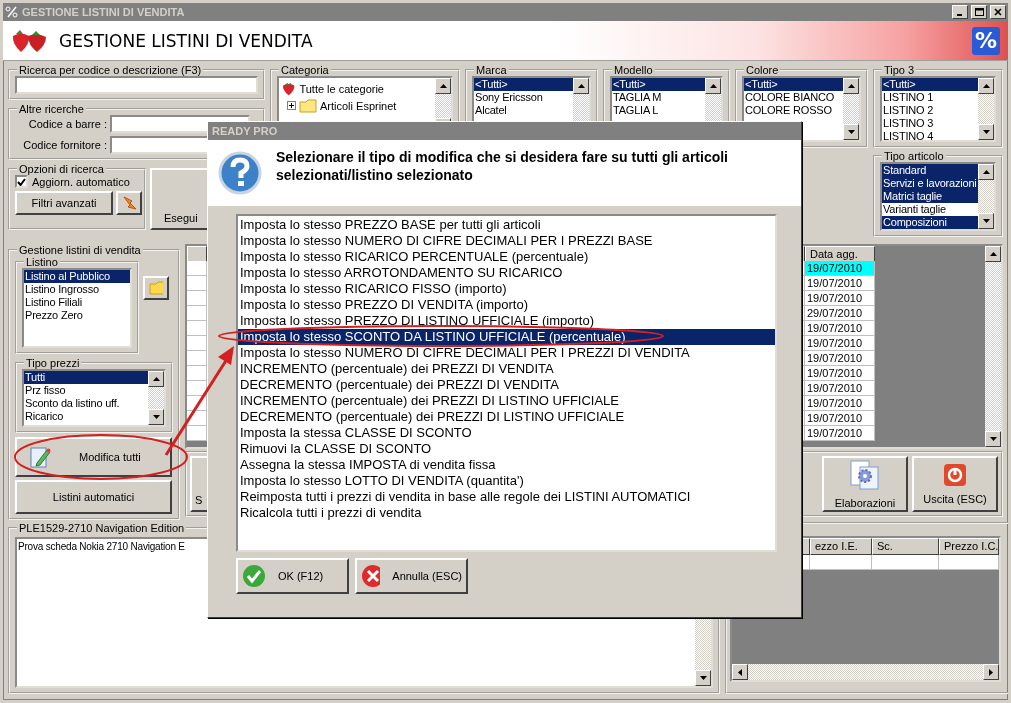  What do you see at coordinates (305, 70) in the screenshot?
I see `group-label: Categoria` at bounding box center [305, 70].